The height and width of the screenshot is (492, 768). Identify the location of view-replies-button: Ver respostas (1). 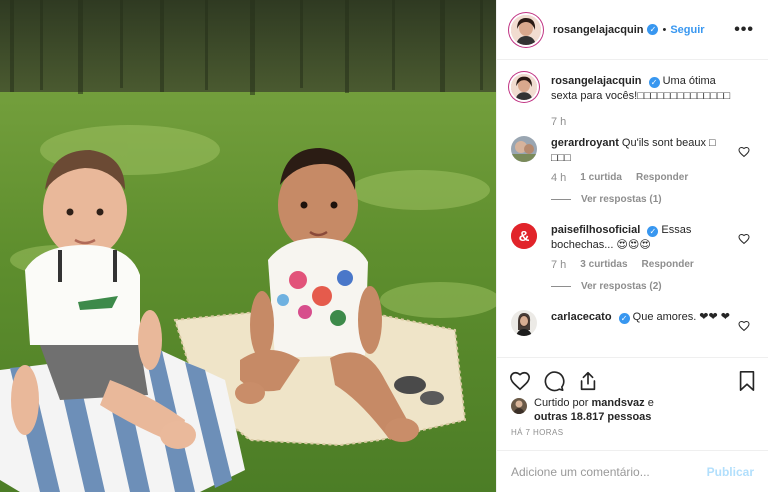
(652, 199).